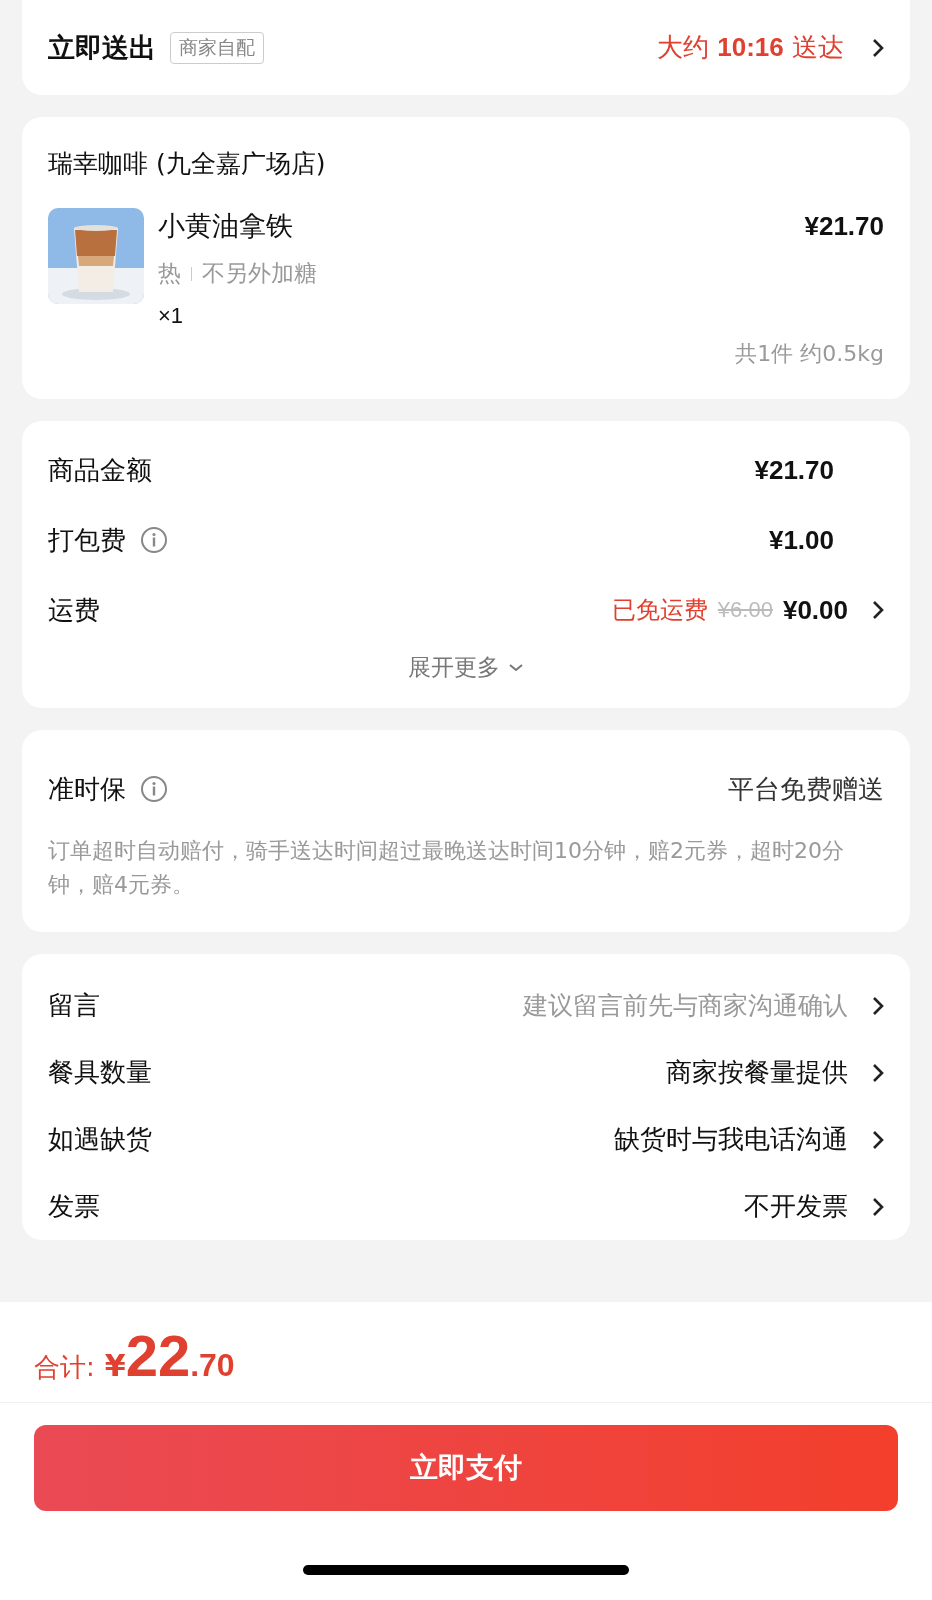 This screenshot has width=932, height=1600. I want to click on fee-label: 商品金额, so click(100, 470).